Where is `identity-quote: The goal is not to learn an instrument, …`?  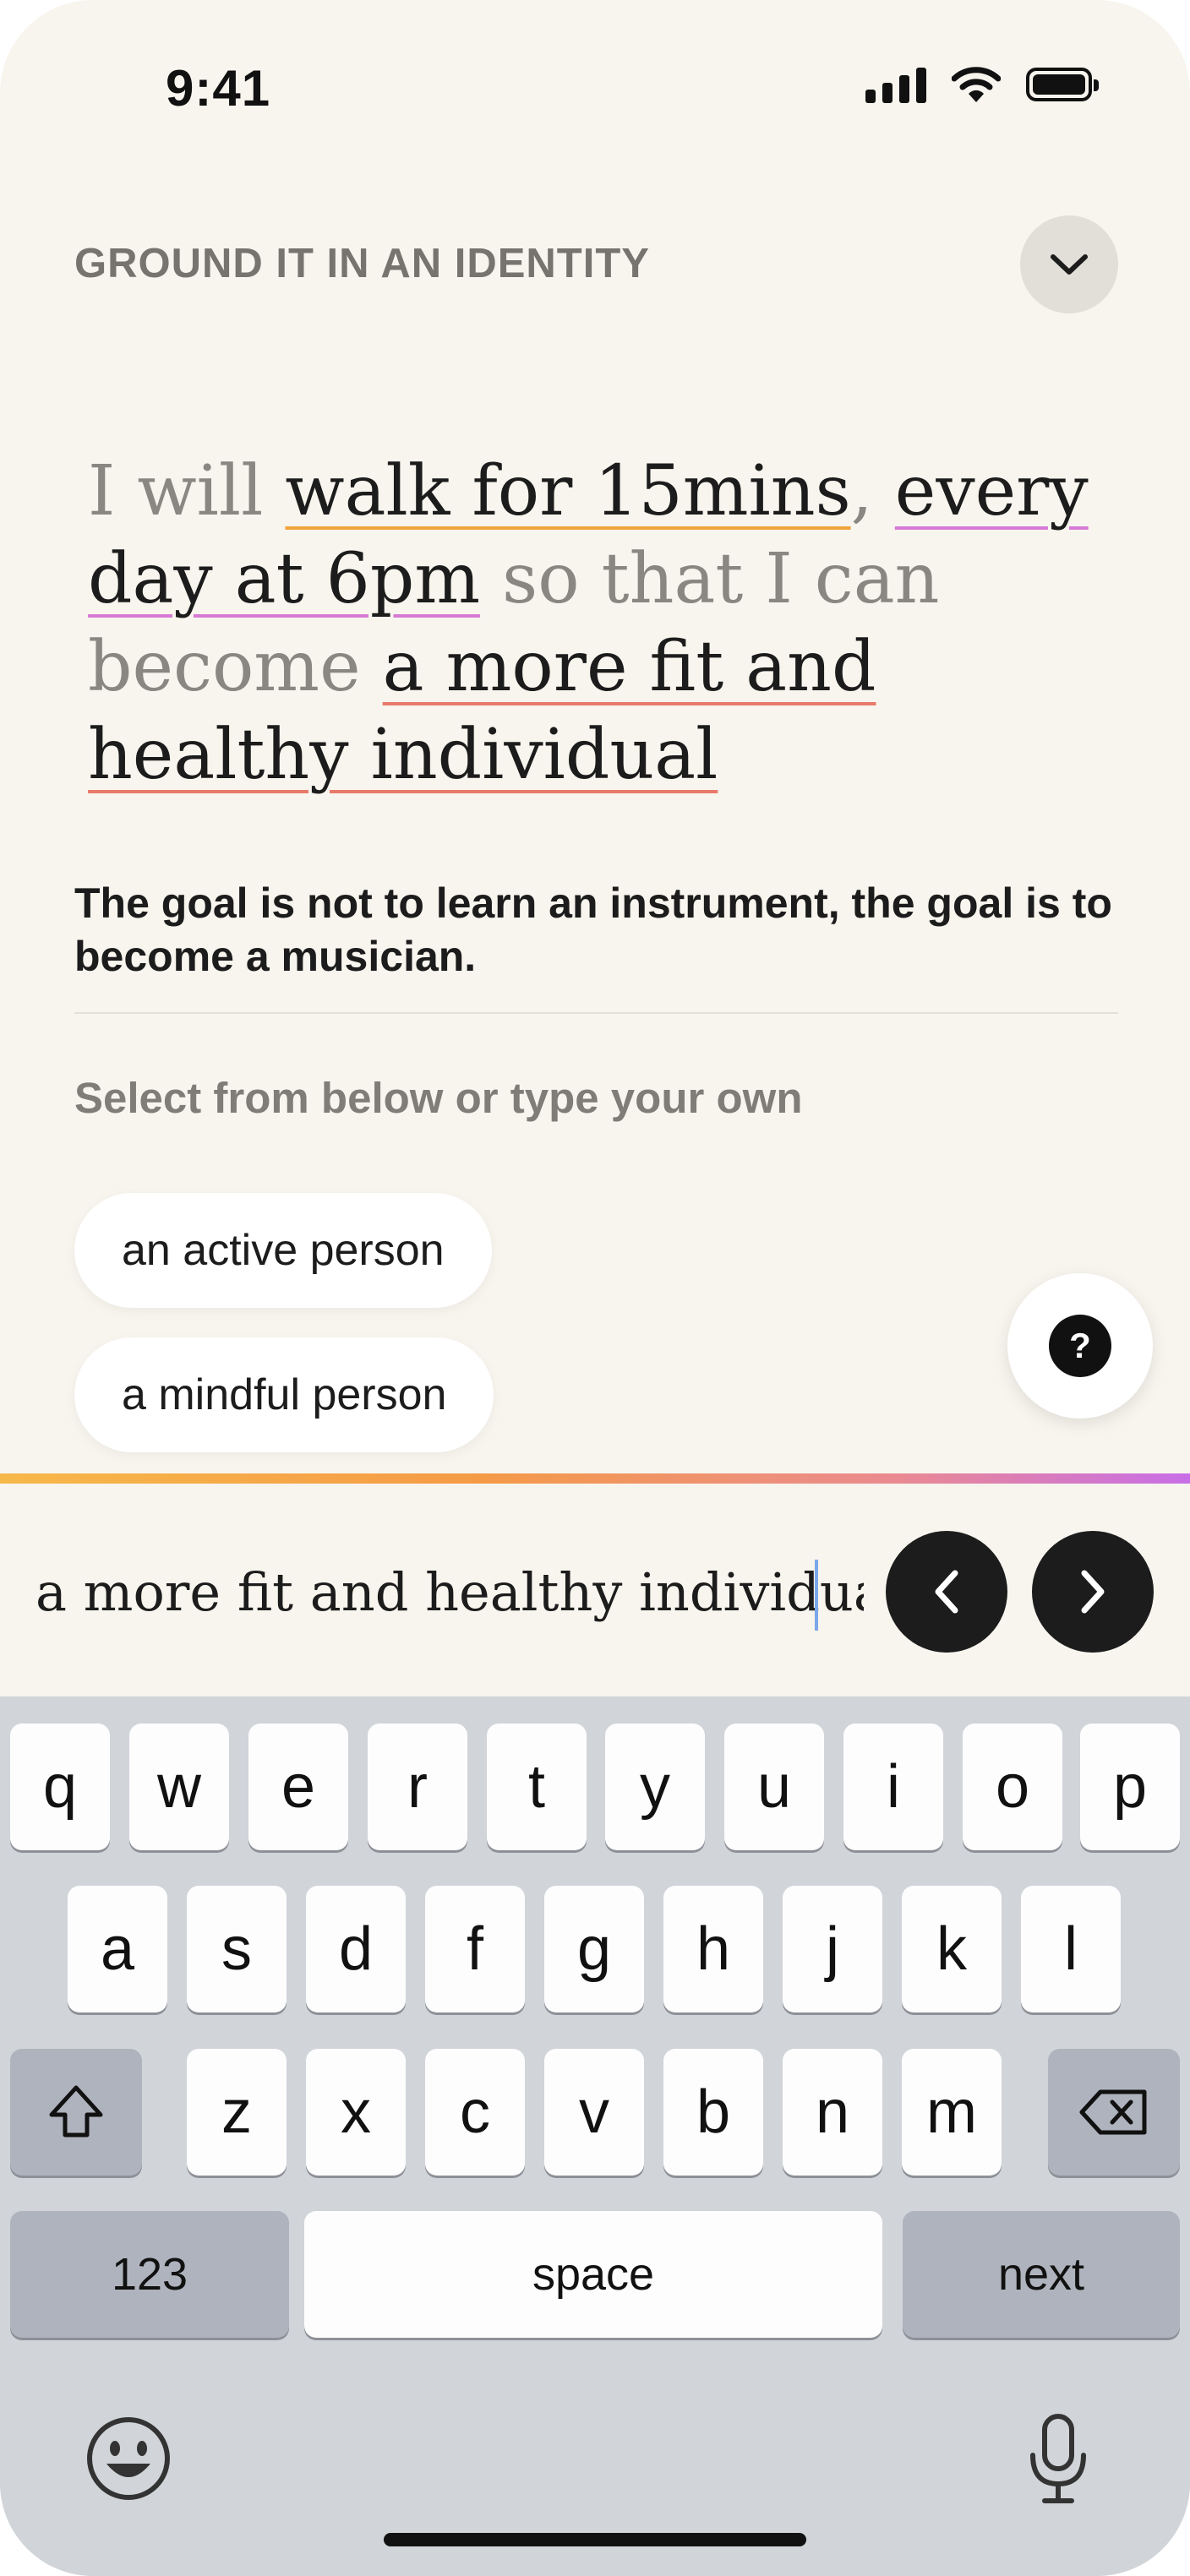 identity-quote: The goal is not to learn an instrument, … is located at coordinates (593, 930).